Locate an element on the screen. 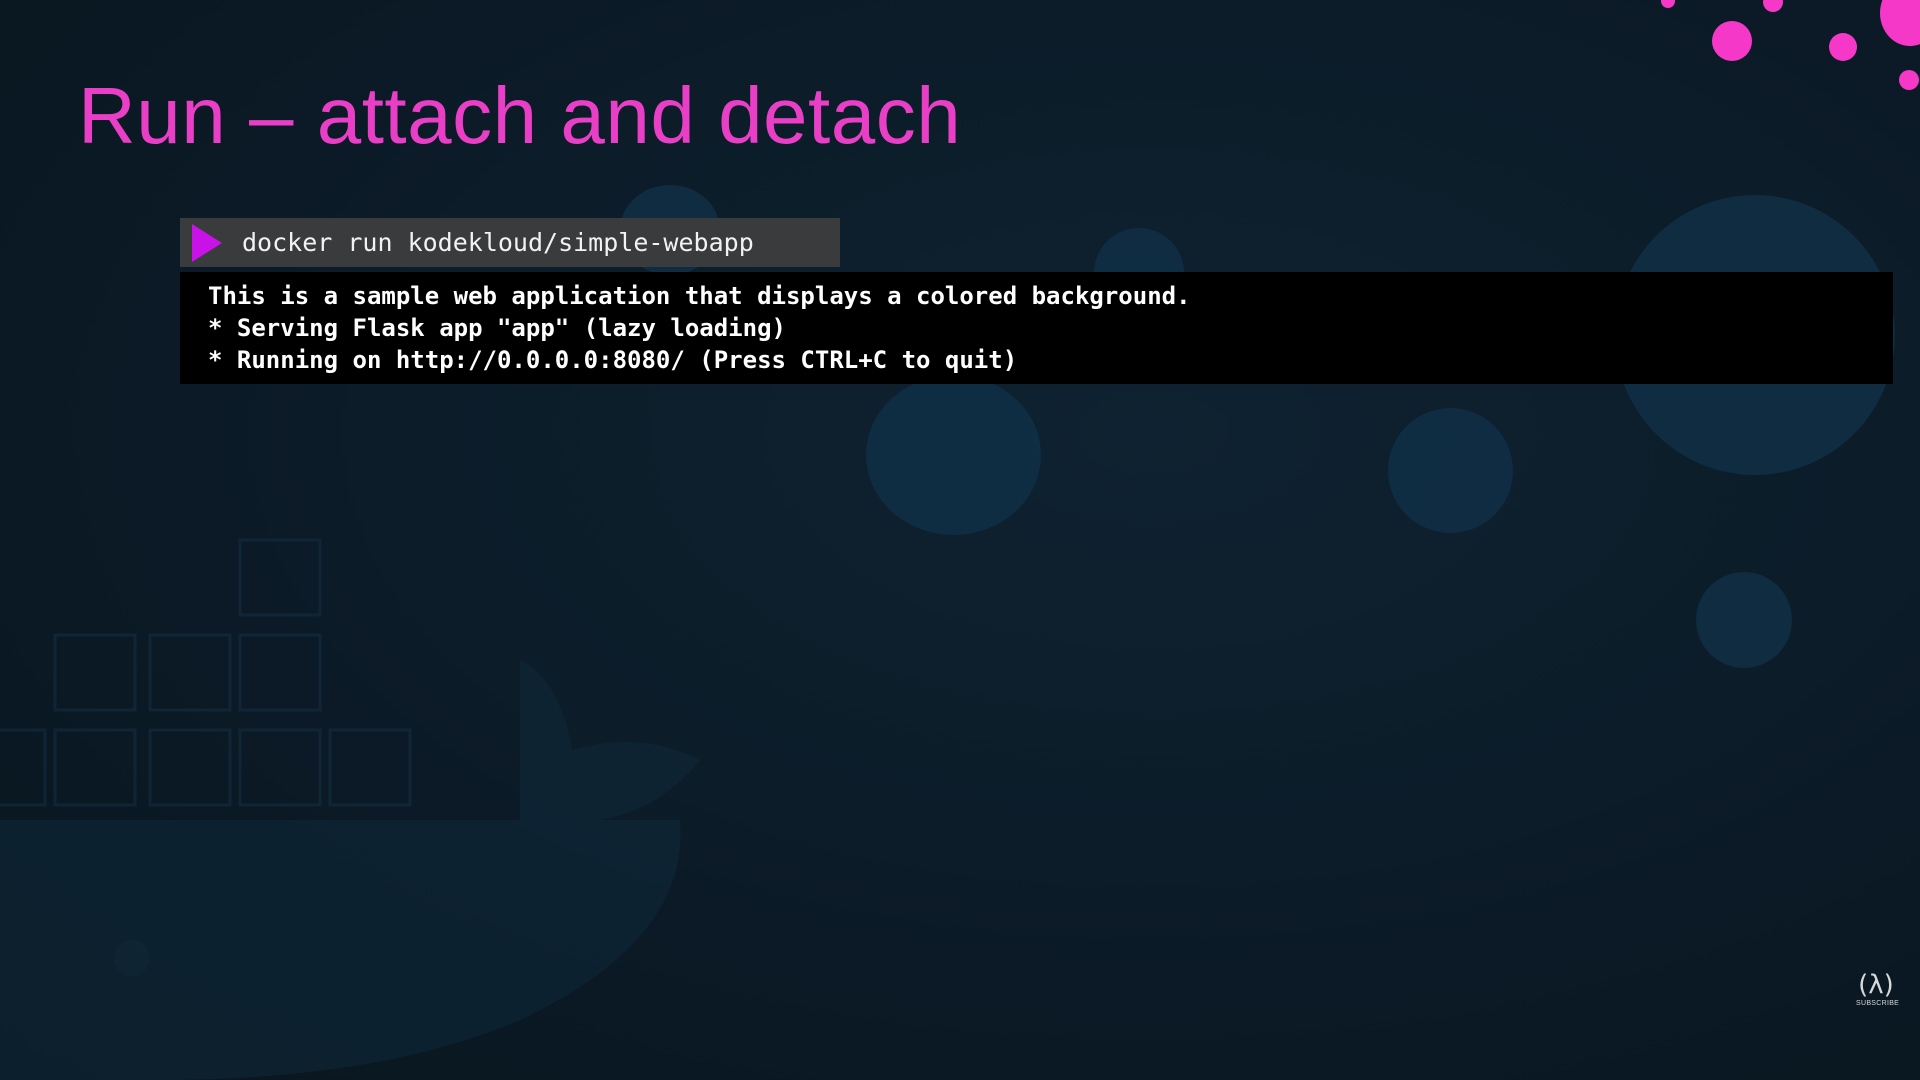  subscribe-badge: (λ) SUBSCRIBE is located at coordinates (1878, 988).